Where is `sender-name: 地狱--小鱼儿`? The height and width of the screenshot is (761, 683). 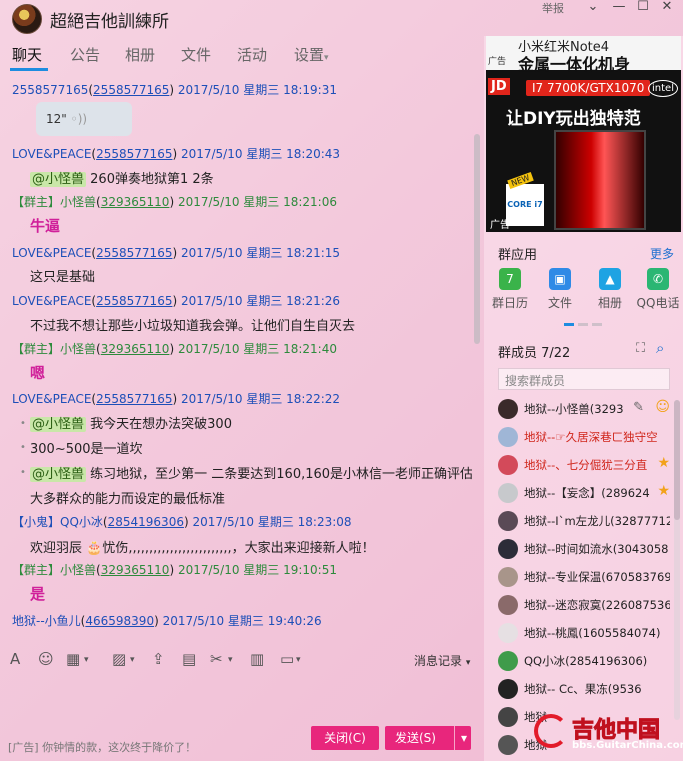 sender-name: 地狱--小鱼儿 is located at coordinates (46, 621).